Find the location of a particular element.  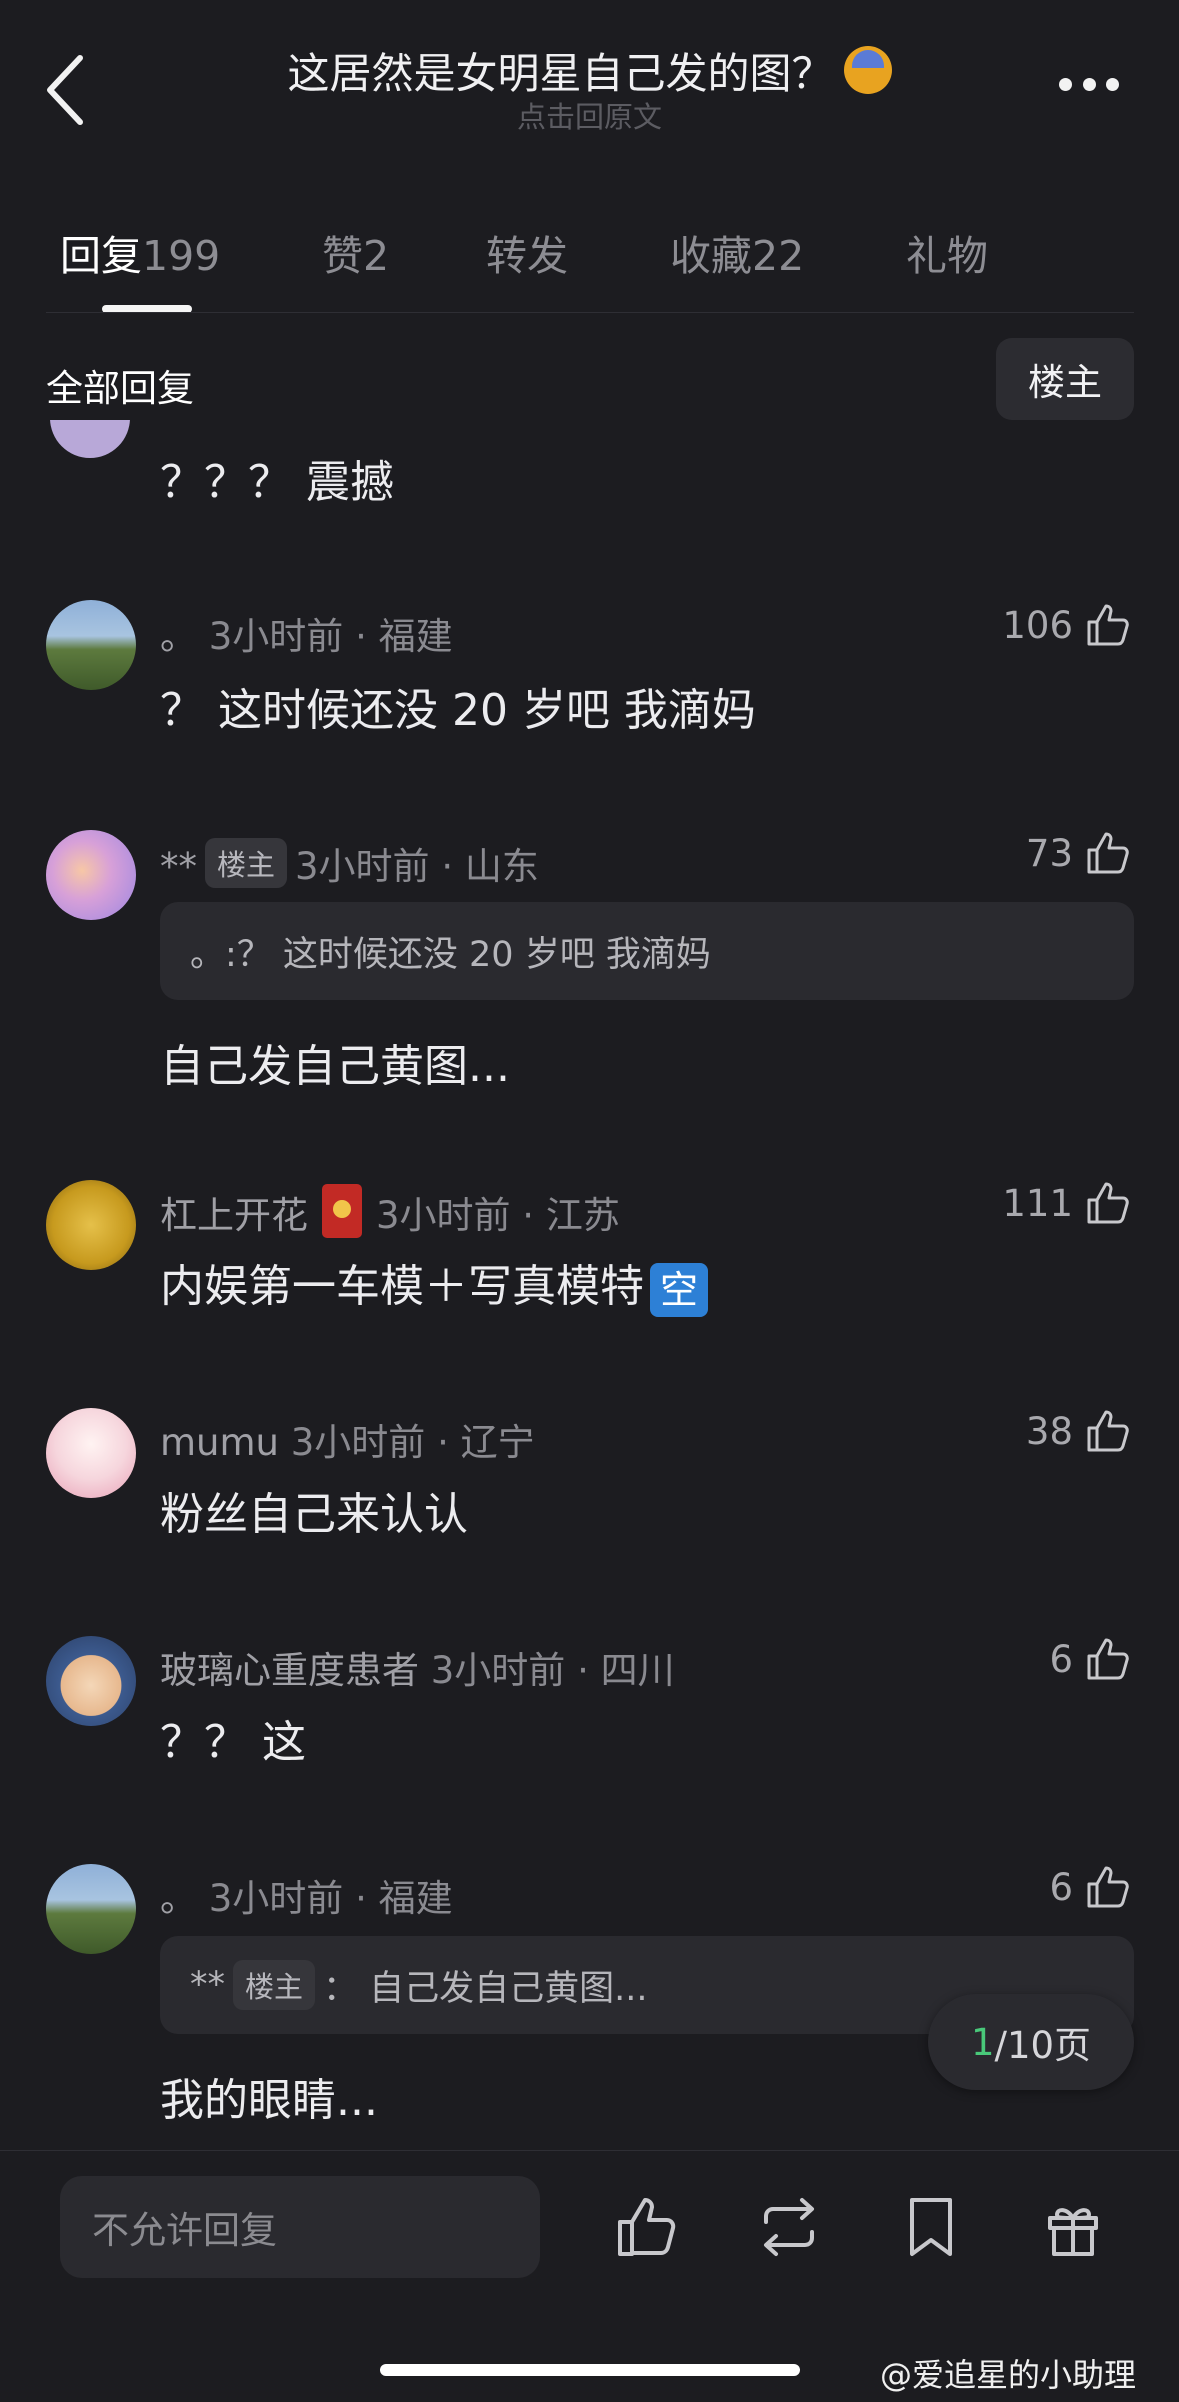

comment-meta: 杠上开花 3小时前 · 江苏 is located at coordinates (390, 1211).